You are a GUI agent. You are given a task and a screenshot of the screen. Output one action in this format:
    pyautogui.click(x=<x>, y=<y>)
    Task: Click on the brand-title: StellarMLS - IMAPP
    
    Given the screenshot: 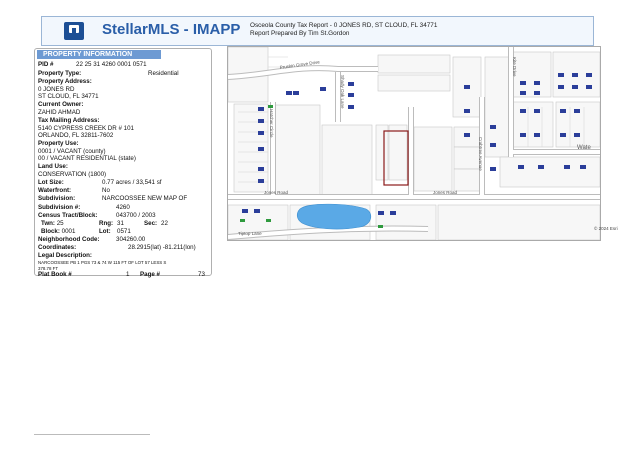 What is the action you would take?
    pyautogui.click(x=171, y=29)
    